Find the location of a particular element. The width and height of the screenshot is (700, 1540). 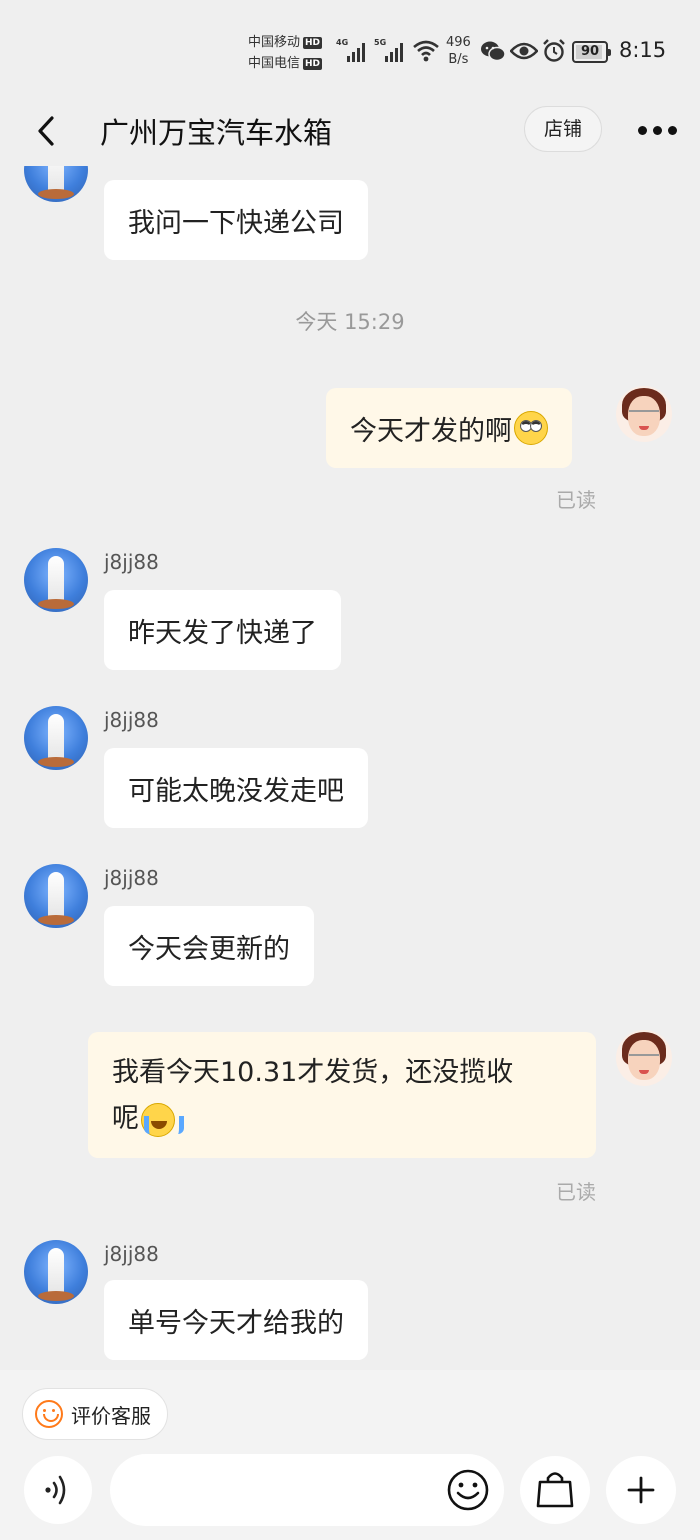

carrier-2: 中国电信 is located at coordinates (274, 63).